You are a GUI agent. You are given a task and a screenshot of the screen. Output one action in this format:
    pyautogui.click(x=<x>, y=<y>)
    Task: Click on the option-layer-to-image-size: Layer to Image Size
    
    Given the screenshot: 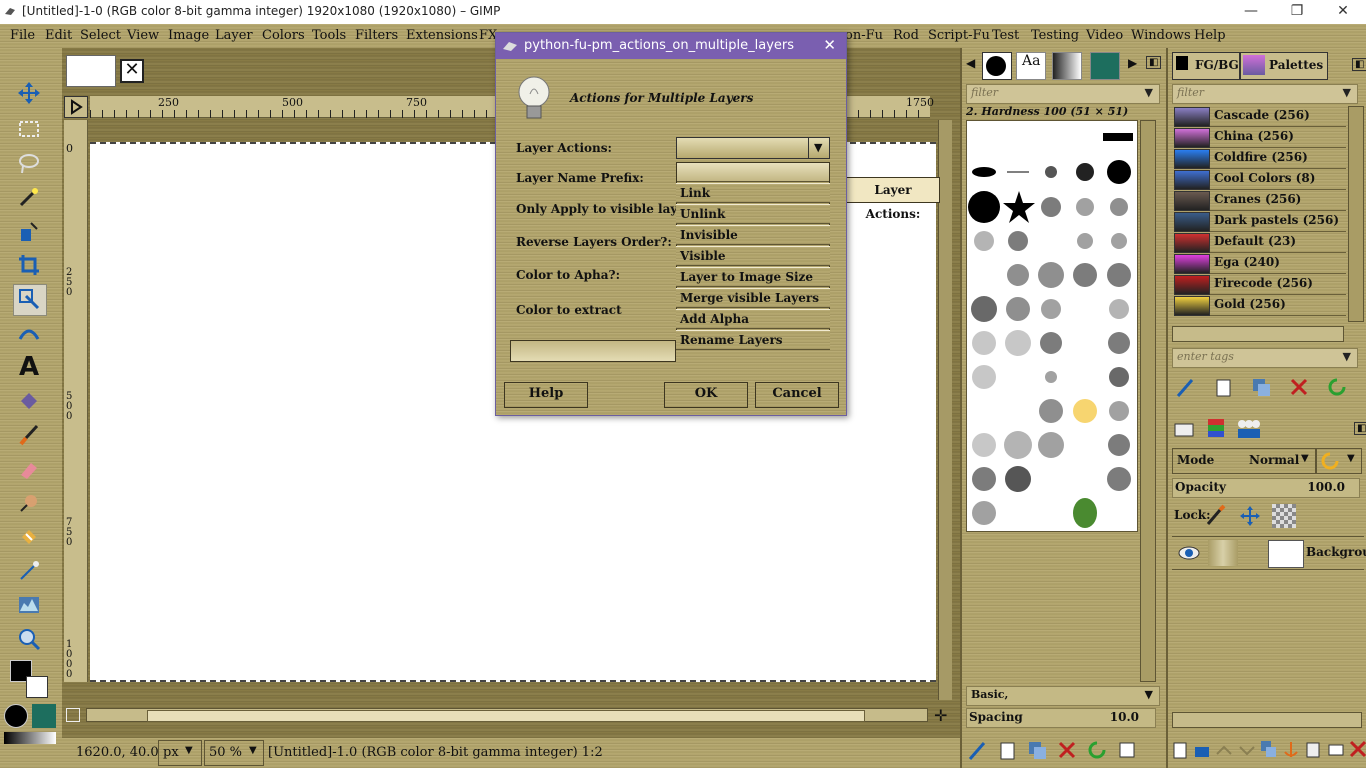 What is the action you would take?
    pyautogui.click(x=753, y=277)
    